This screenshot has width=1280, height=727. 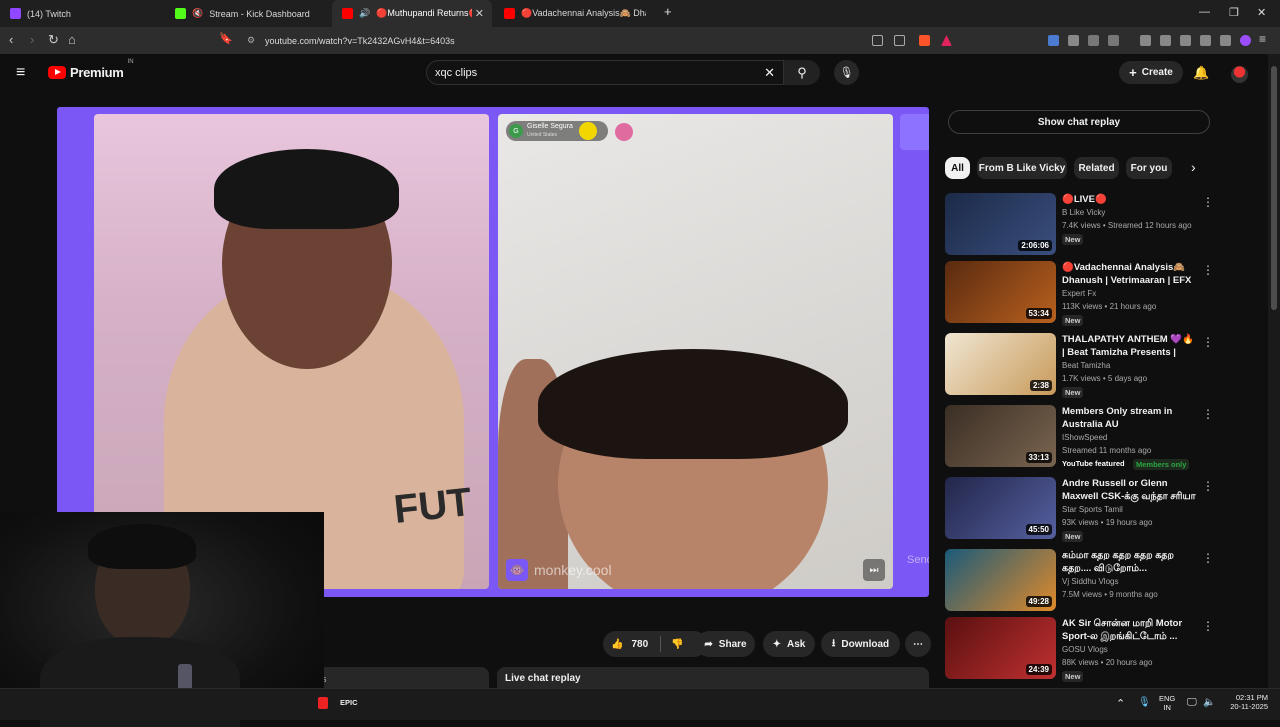 I want to click on more-actions-button: ⋯, so click(x=918, y=644).